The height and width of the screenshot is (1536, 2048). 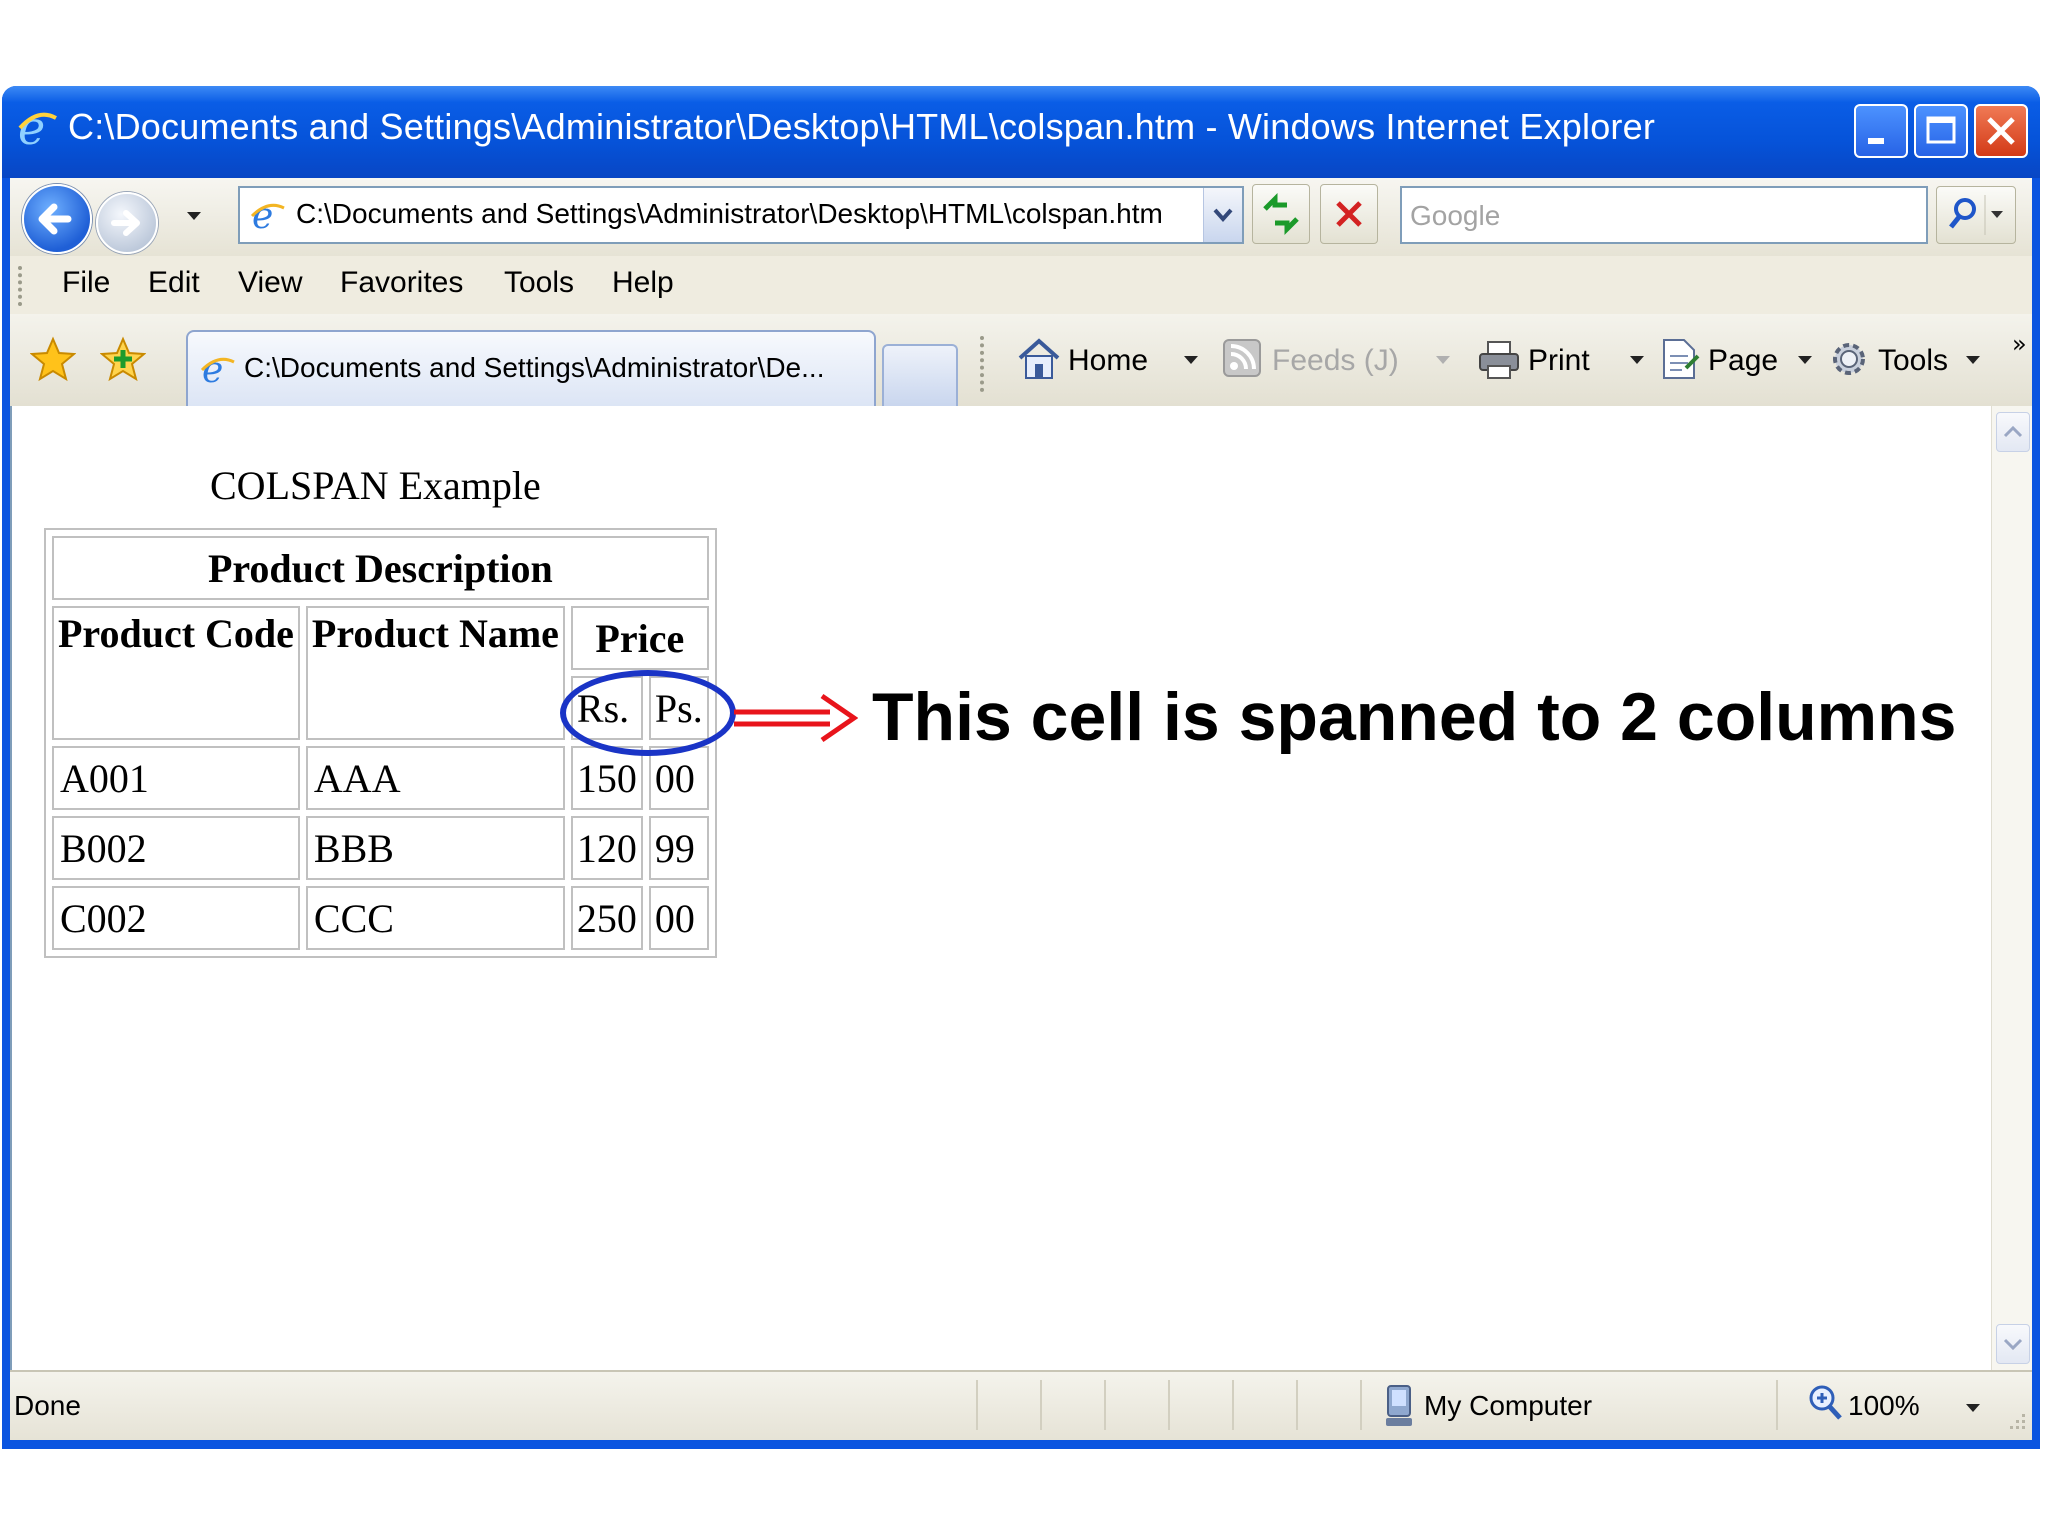 What do you see at coordinates (2011, 888) in the screenshot?
I see `vertical-scrollbar` at bounding box center [2011, 888].